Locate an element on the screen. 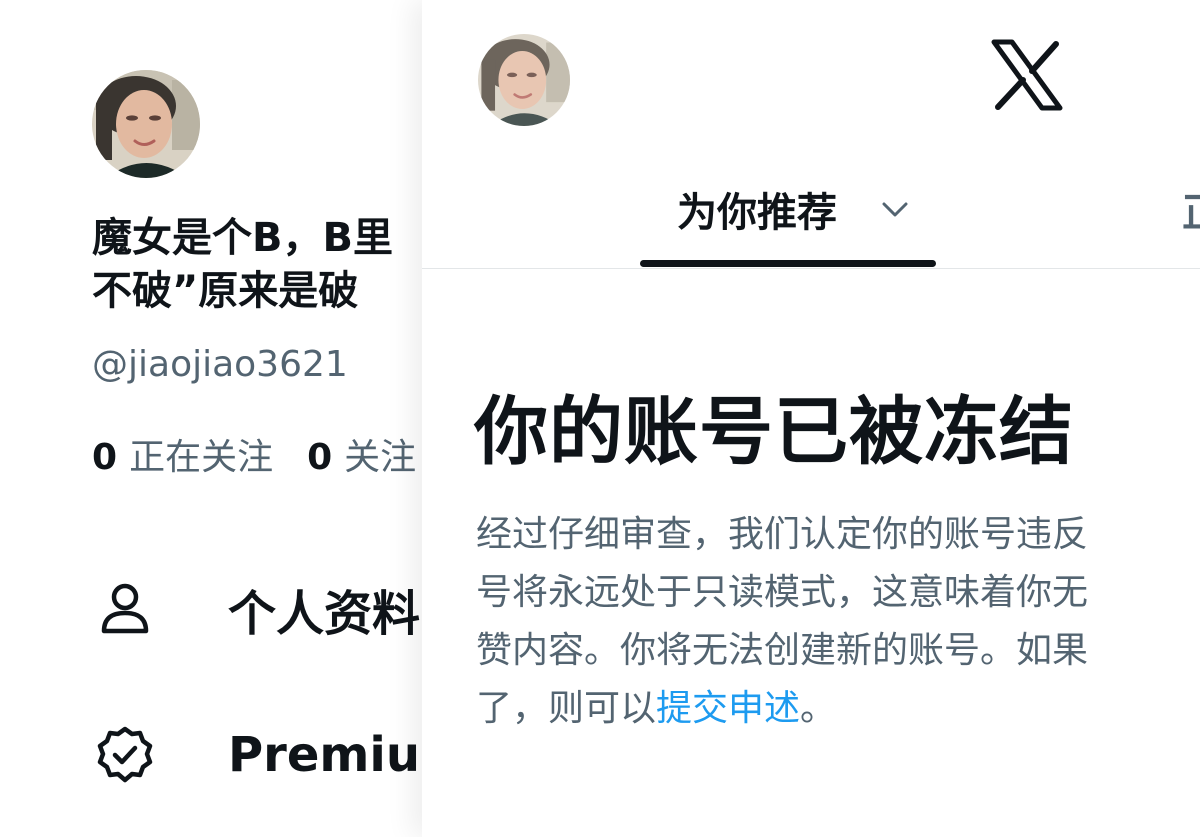 The width and height of the screenshot is (1200, 837). menu-item-profile: 个人资料 is located at coordinates (257, 609).